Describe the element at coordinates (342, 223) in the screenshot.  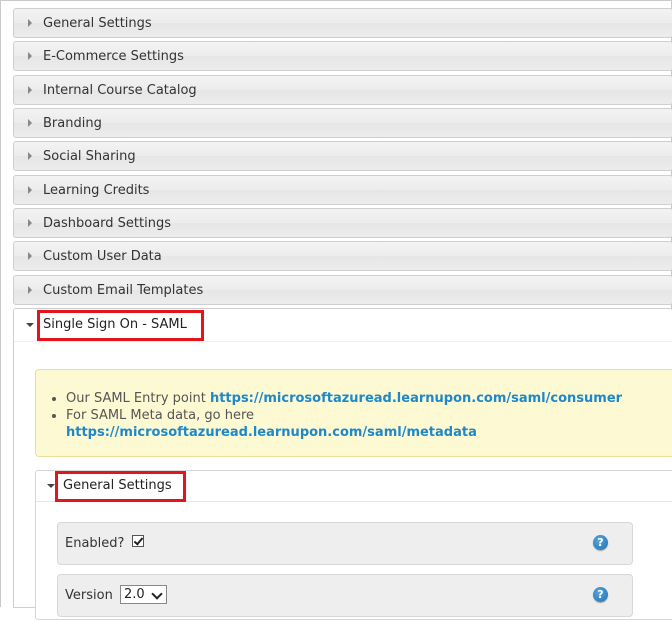
I see `accordion-dashboard-settings: Dashboard Settings` at that location.